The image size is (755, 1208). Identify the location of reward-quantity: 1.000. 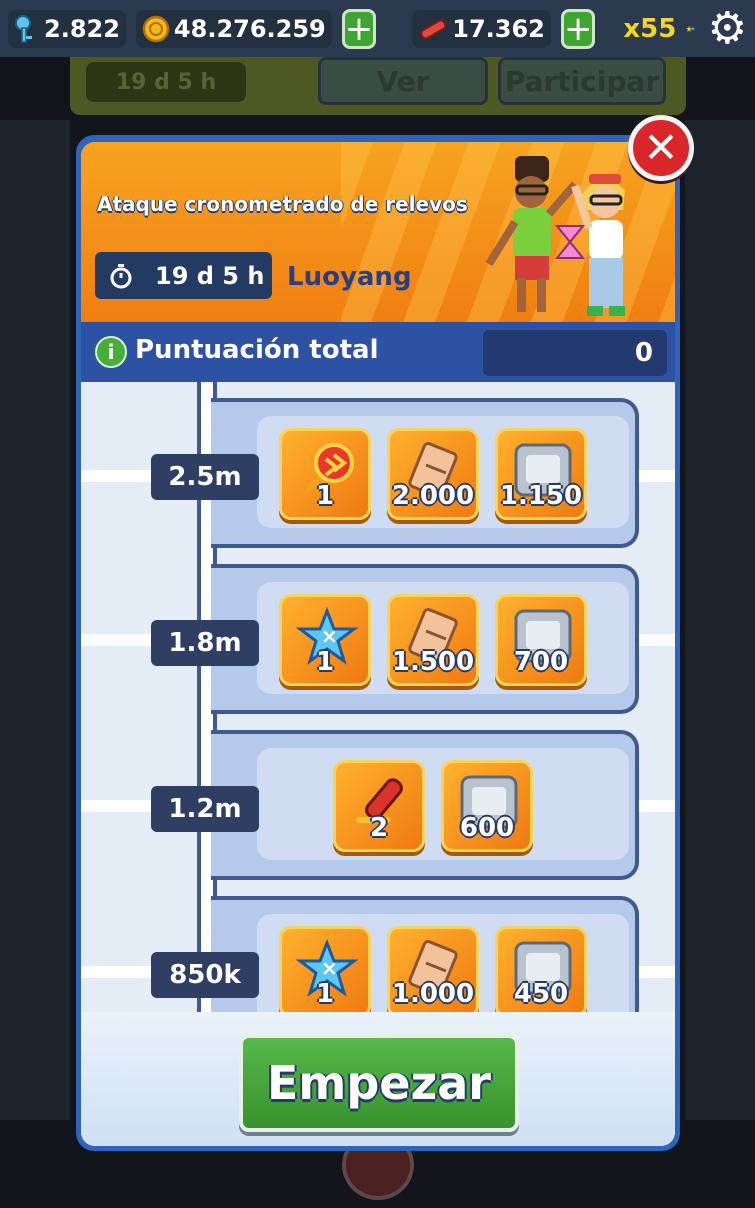
(433, 994).